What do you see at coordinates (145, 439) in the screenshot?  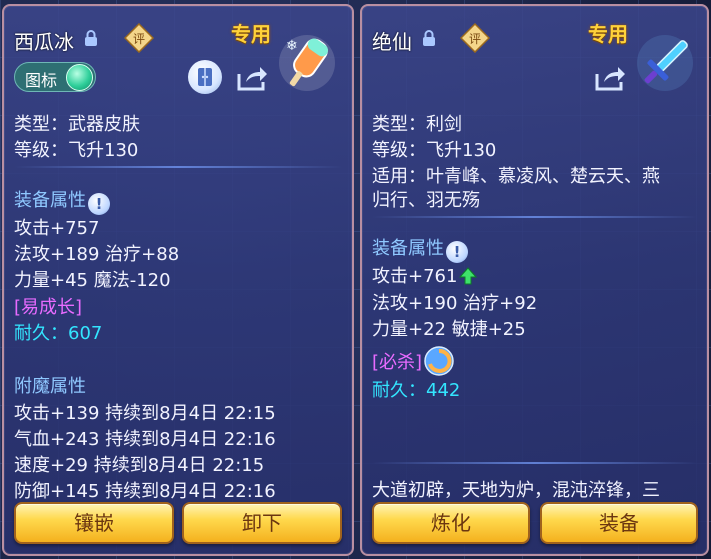 I see `enchant-line: 气血+243 持续到8月4日 22:16` at bounding box center [145, 439].